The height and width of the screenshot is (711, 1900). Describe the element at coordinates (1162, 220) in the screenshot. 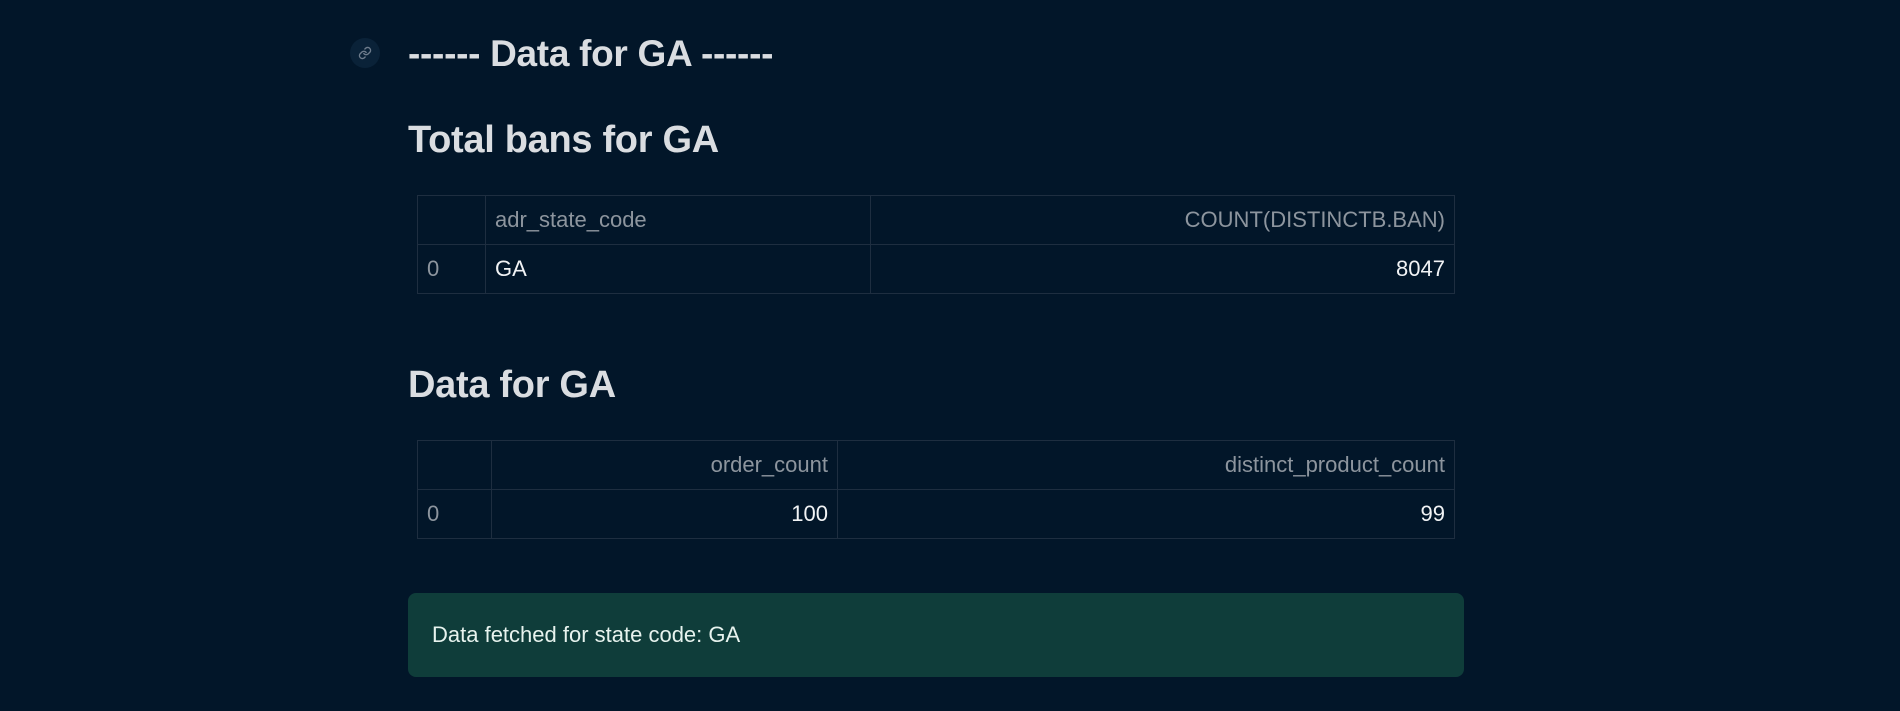

I see `column-header-count-distinct-ban: COUNT(DISTINCTB.BAN)` at that location.